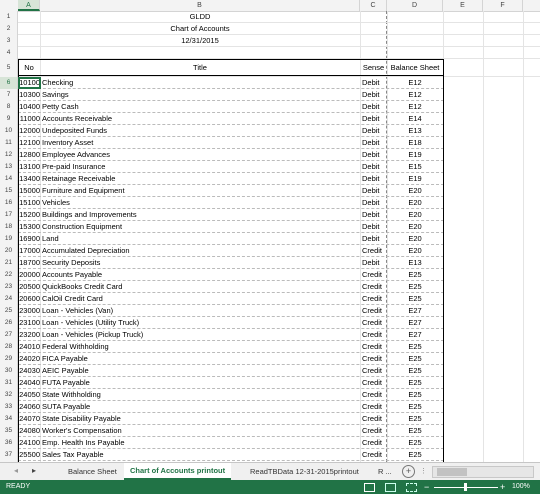 This screenshot has width=540, height=494. Describe the element at coordinates (200, 275) in the screenshot. I see `account-title-cell: Accounts Payable` at that location.